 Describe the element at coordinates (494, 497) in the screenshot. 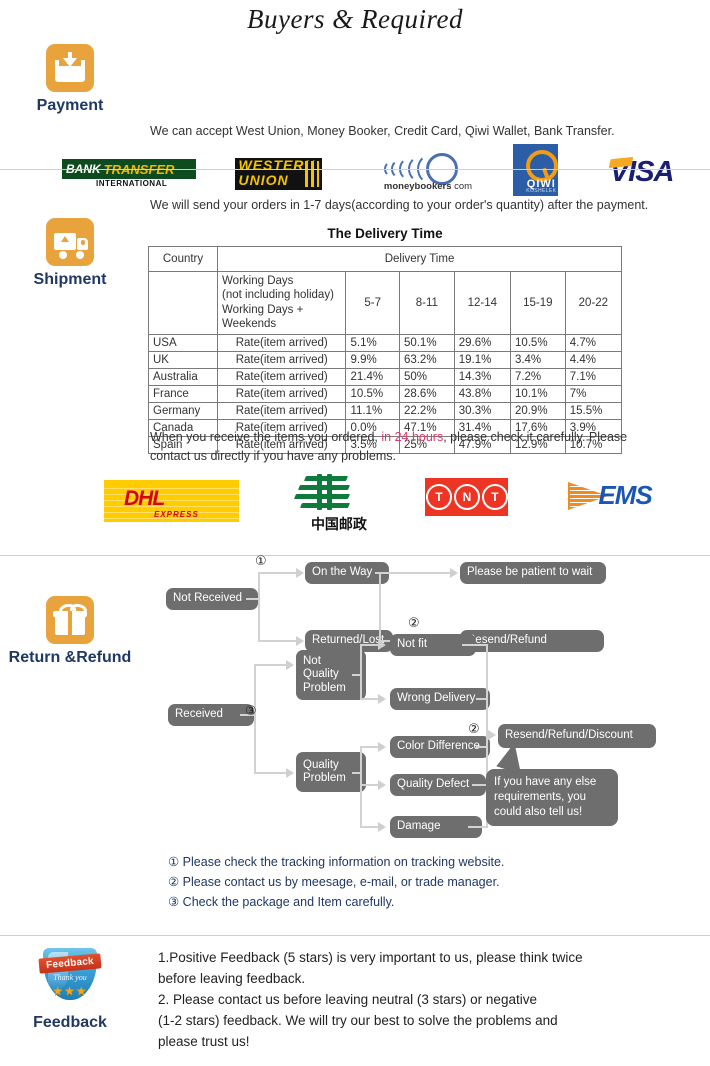

I see `tnt-letter-t2: T` at that location.